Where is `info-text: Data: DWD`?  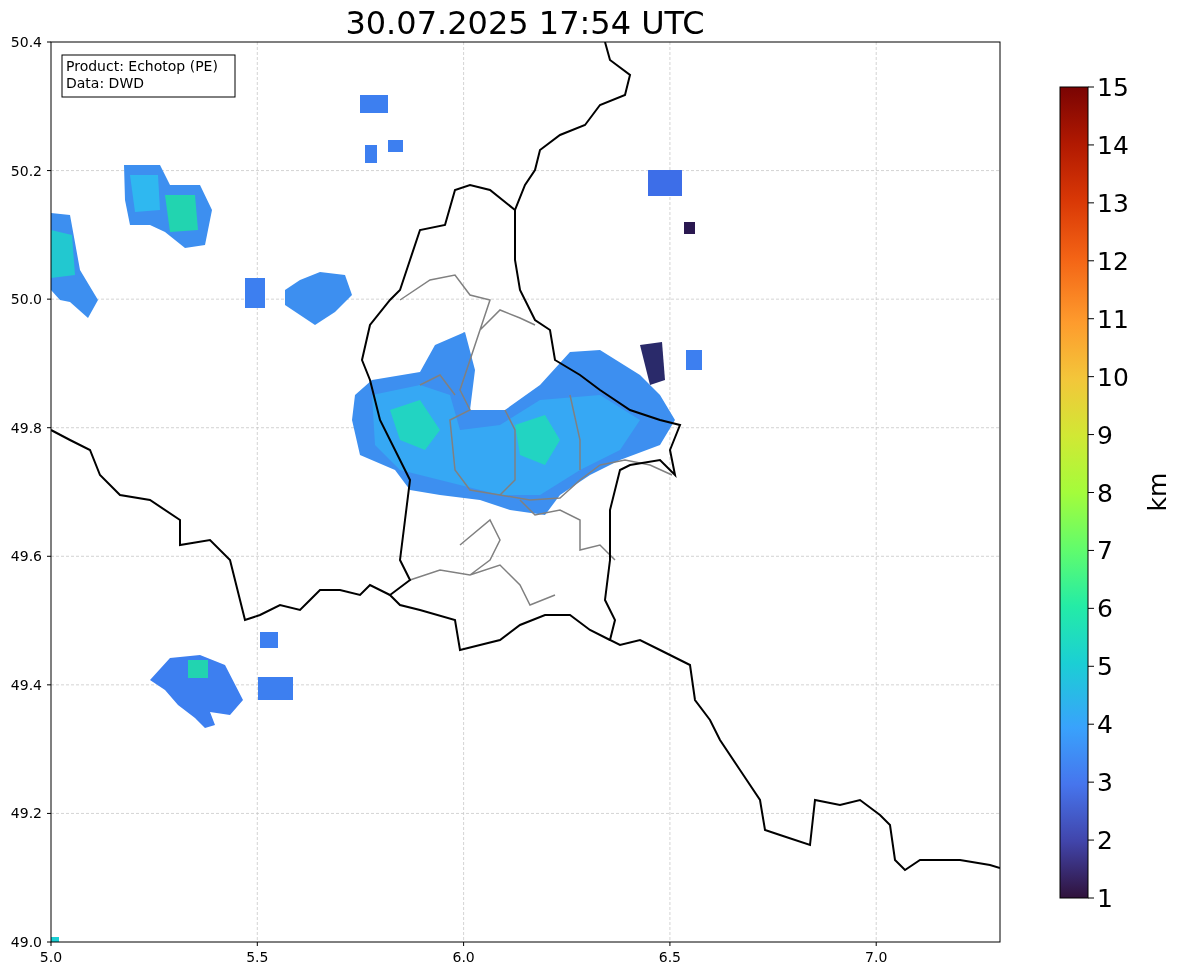
info-text: Data: DWD is located at coordinates (105, 83).